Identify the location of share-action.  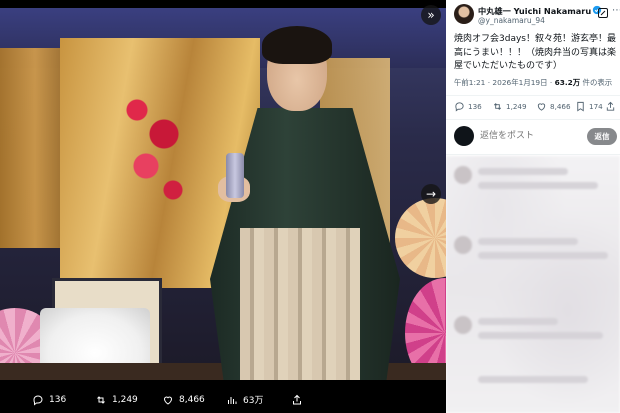
(297, 400).